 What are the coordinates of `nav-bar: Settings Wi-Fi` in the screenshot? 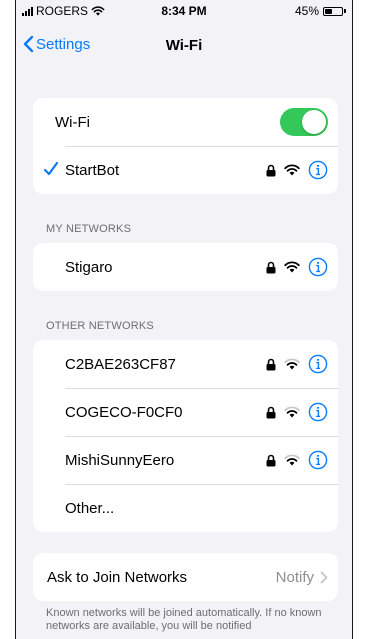 It's located at (184, 44).